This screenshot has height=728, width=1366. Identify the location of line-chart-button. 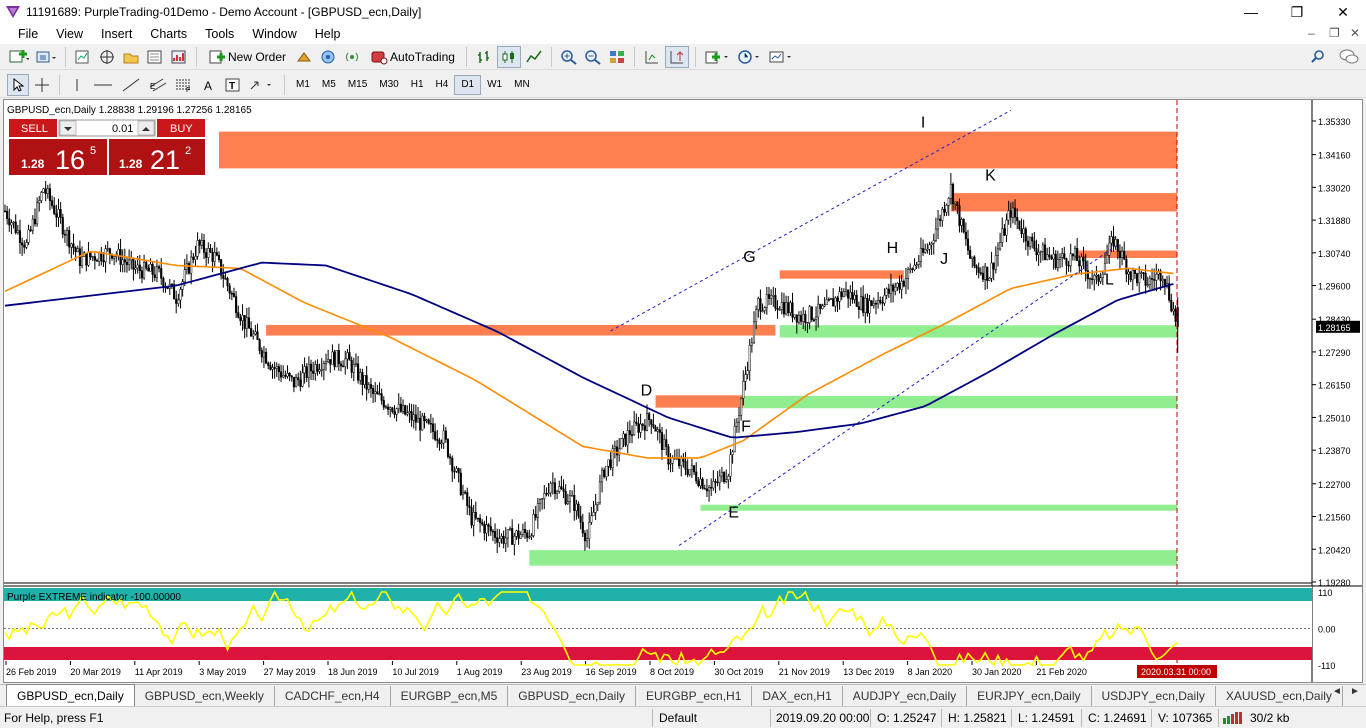
(534, 57).